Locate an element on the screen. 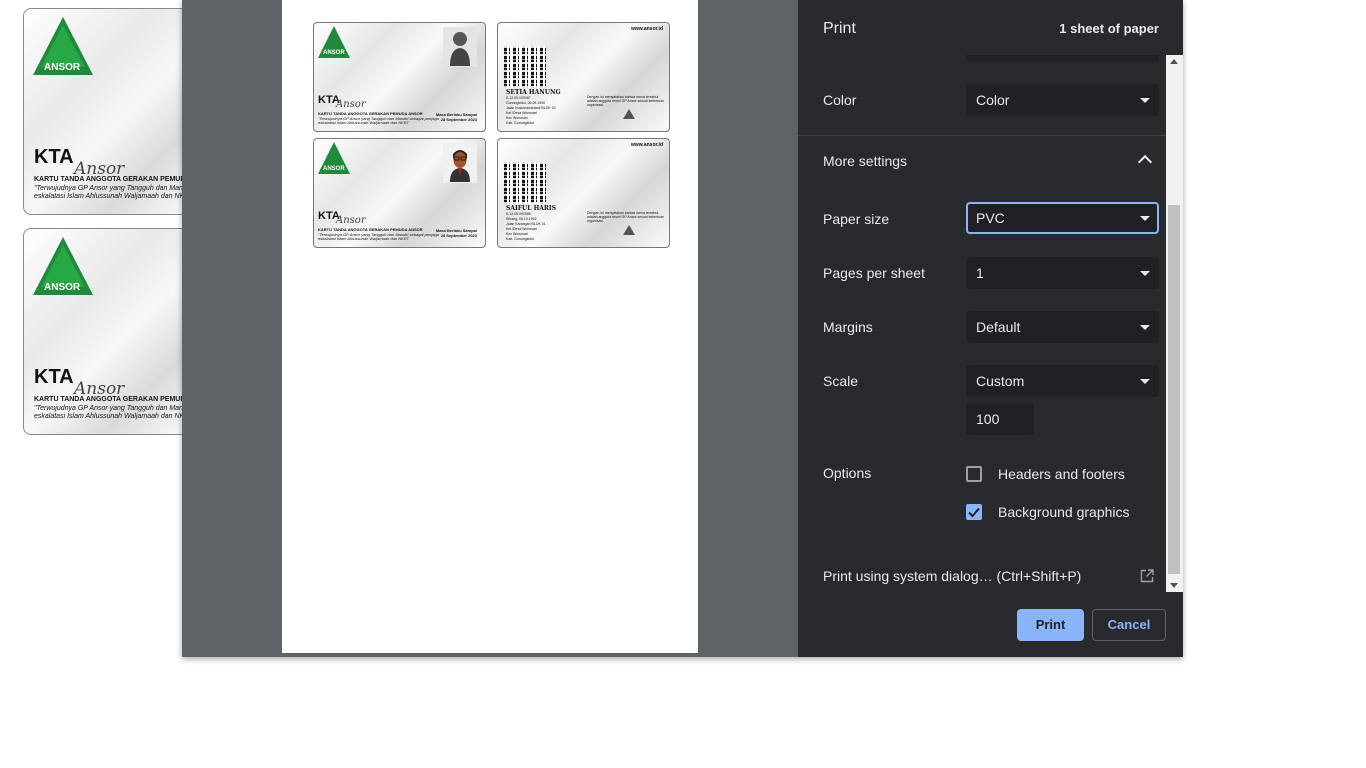  scale-input: 100 is located at coordinates (1000, 419).